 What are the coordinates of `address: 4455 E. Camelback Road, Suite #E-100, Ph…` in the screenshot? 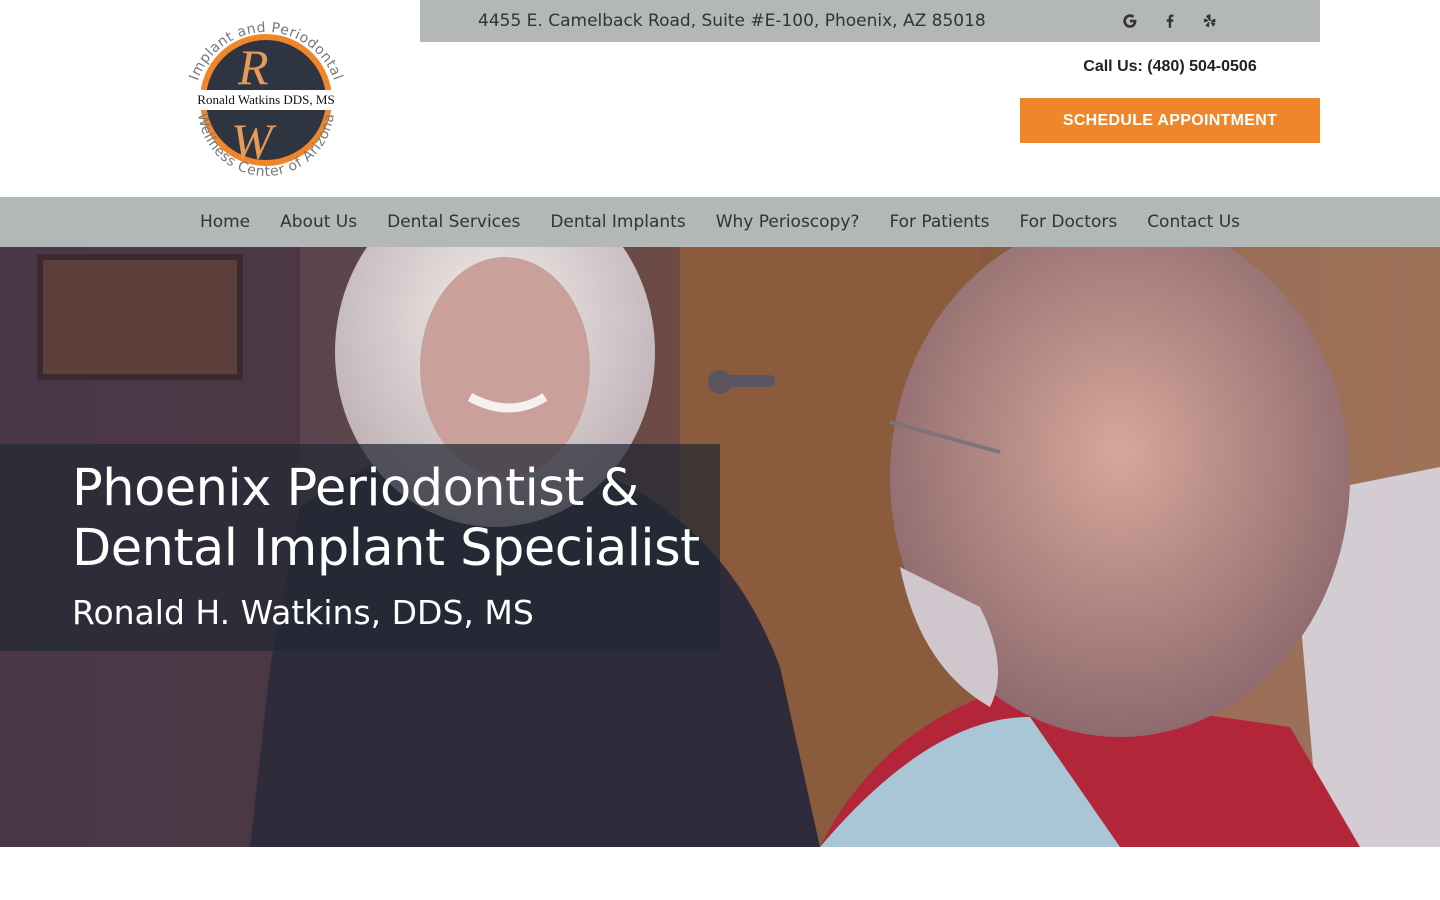 It's located at (732, 21).